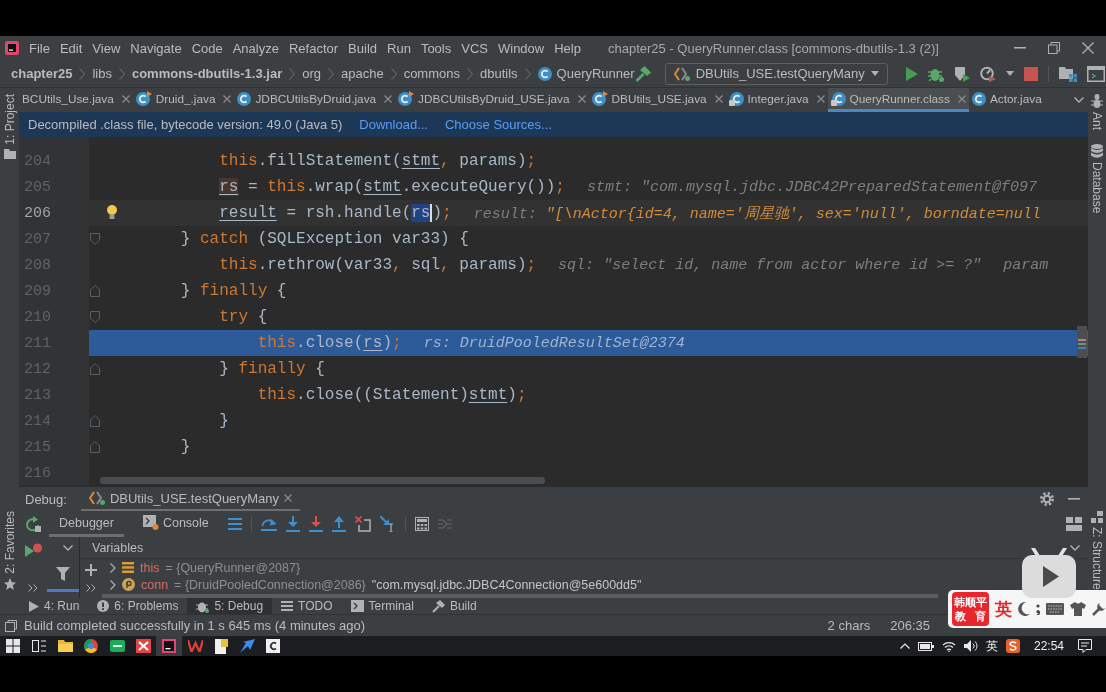  Describe the element at coordinates (13, 646) in the screenshot. I see `windows-icon` at that location.